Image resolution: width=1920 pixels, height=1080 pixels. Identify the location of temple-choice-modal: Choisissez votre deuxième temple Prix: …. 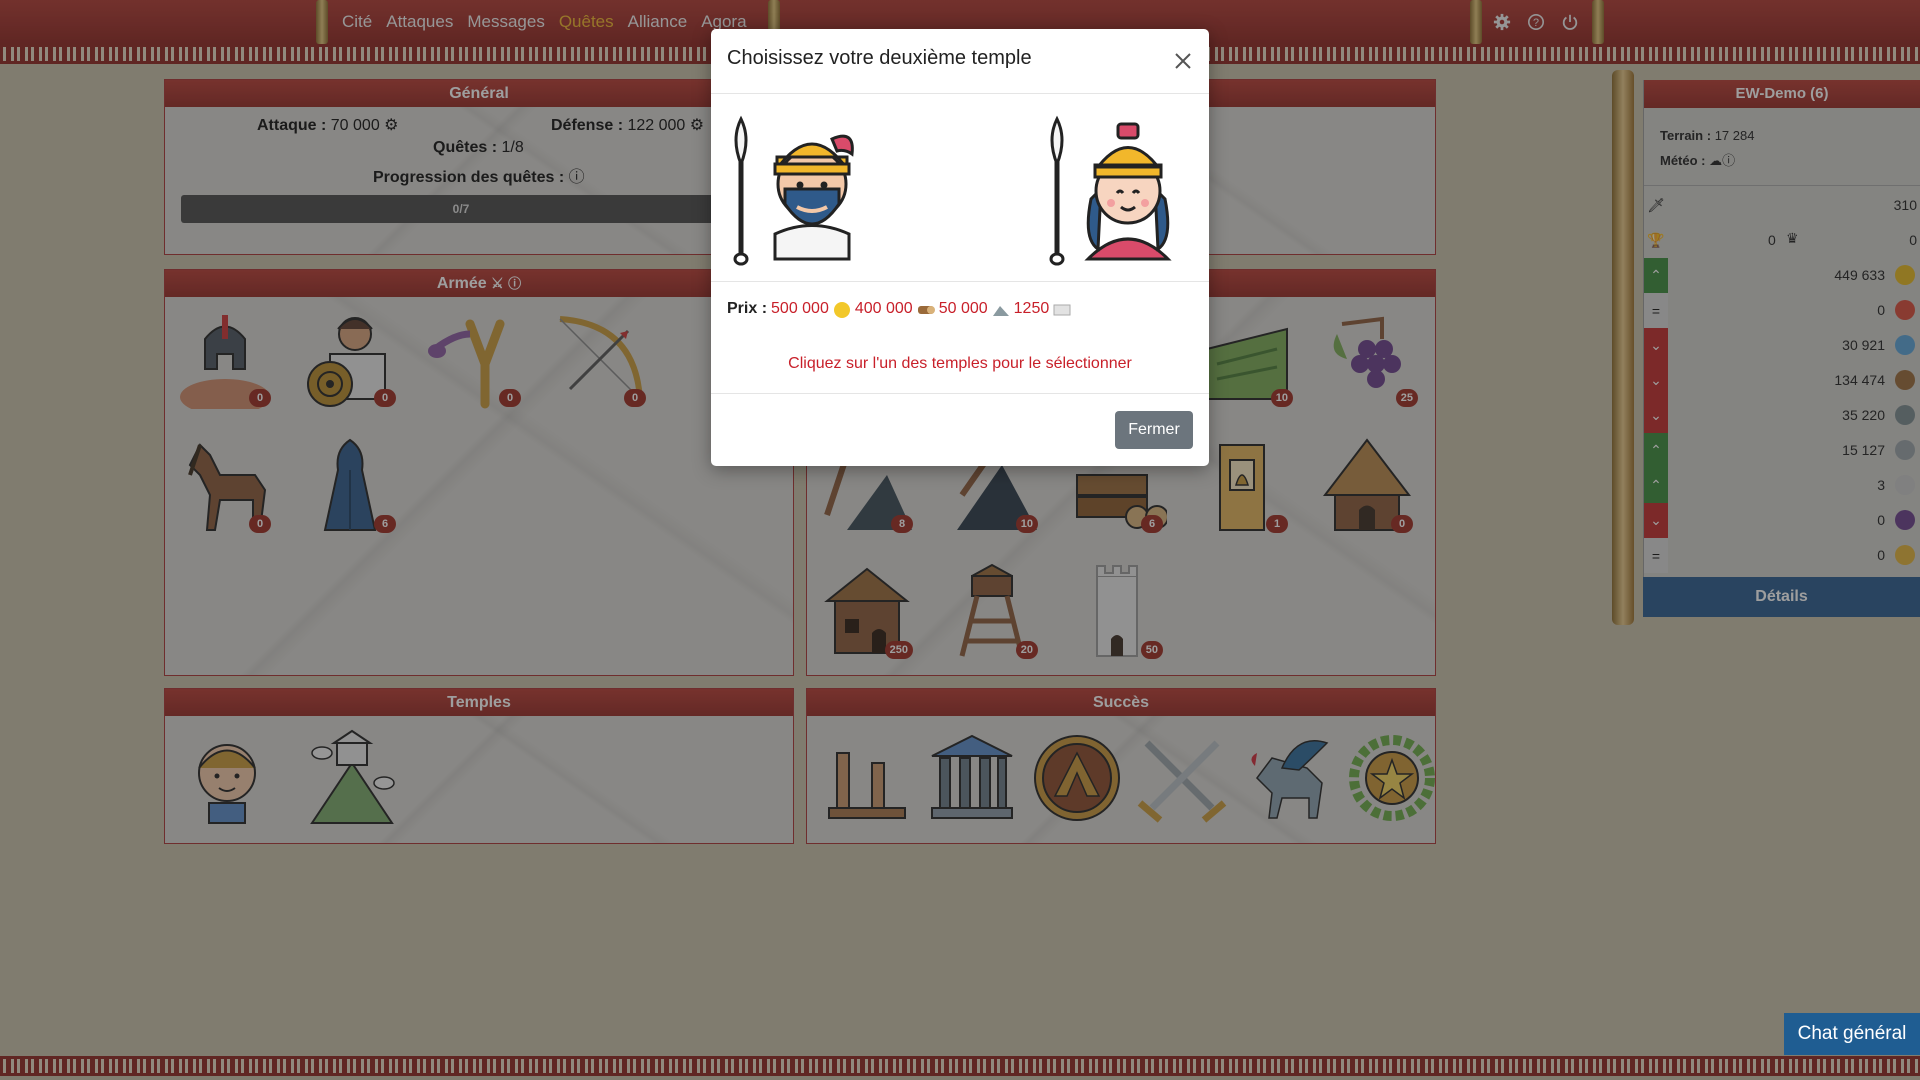
(960, 247).